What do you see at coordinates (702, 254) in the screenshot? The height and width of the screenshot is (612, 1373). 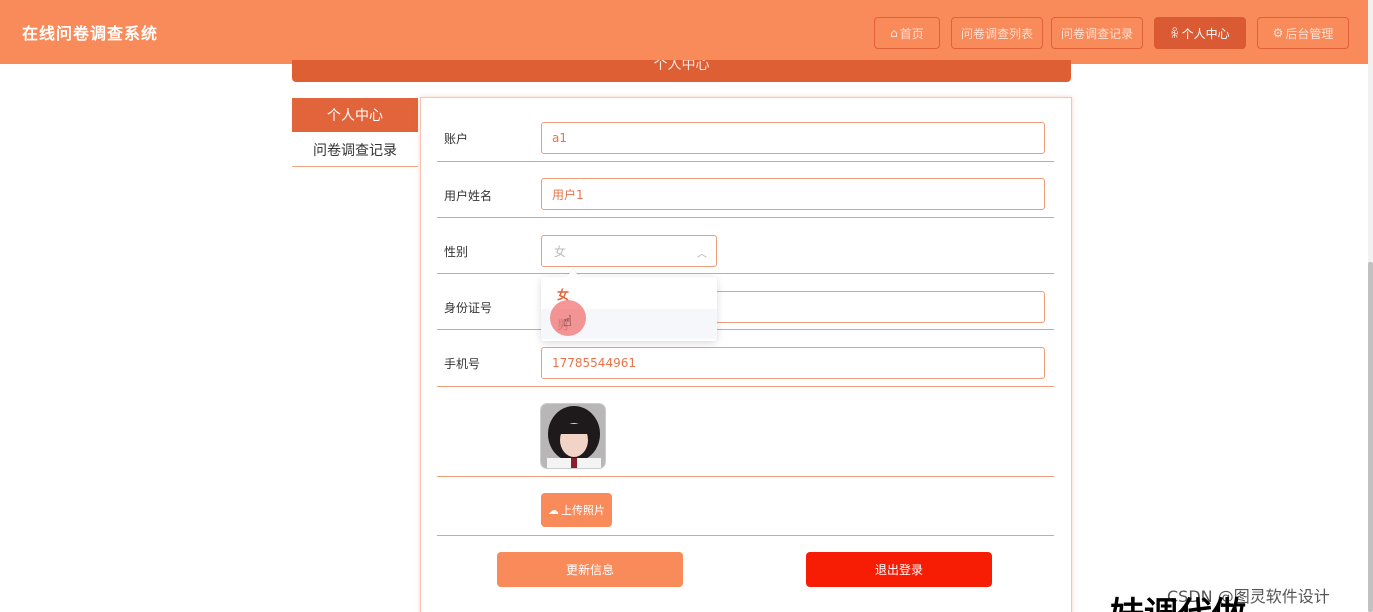 I see `chevron-up-icon: ︿` at bounding box center [702, 254].